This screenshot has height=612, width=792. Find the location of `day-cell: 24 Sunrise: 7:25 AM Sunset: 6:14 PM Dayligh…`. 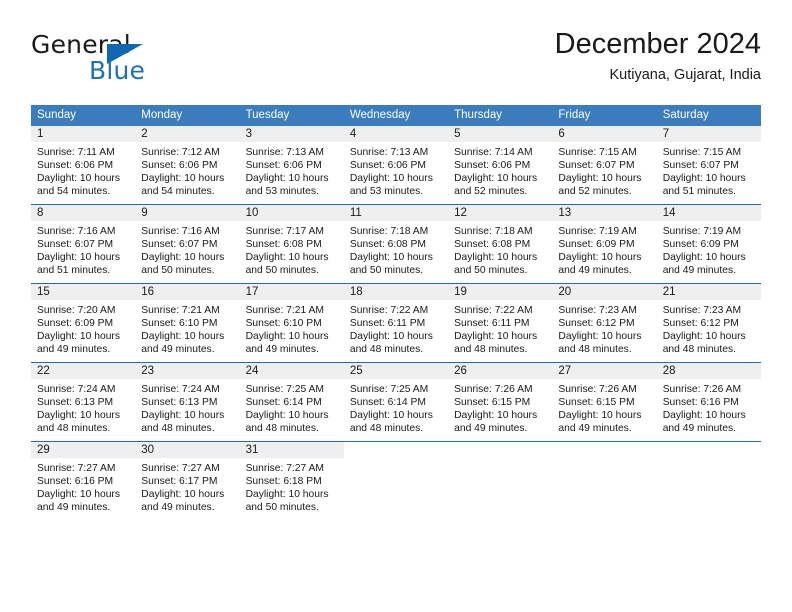

day-cell: 24 Sunrise: 7:25 AM Sunset: 6:14 PM Dayligh… is located at coordinates (291, 402).